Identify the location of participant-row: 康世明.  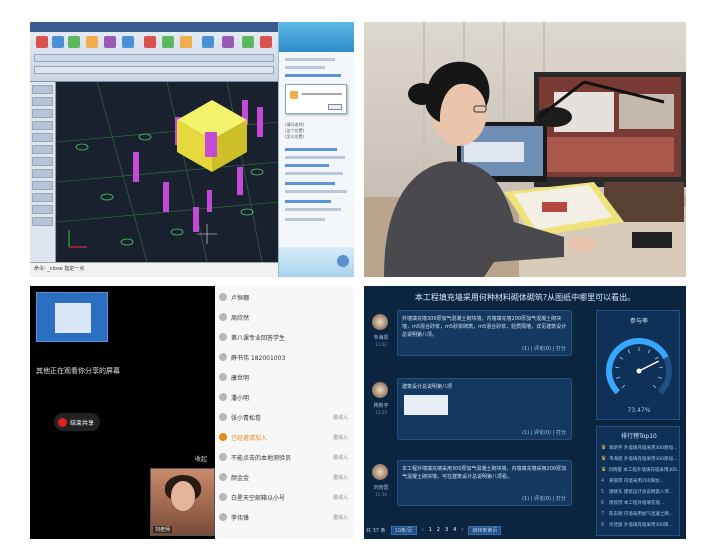
(284, 377).